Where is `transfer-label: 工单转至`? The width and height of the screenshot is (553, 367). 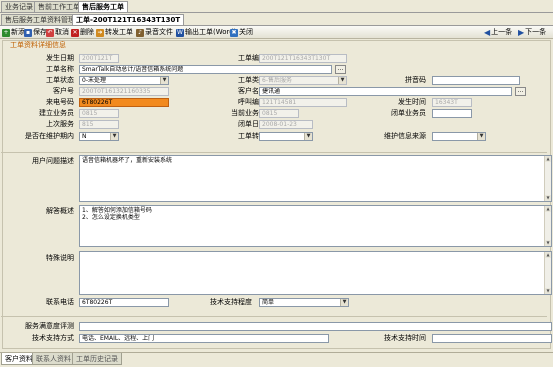 transfer-label: 工单转至 is located at coordinates (252, 136).